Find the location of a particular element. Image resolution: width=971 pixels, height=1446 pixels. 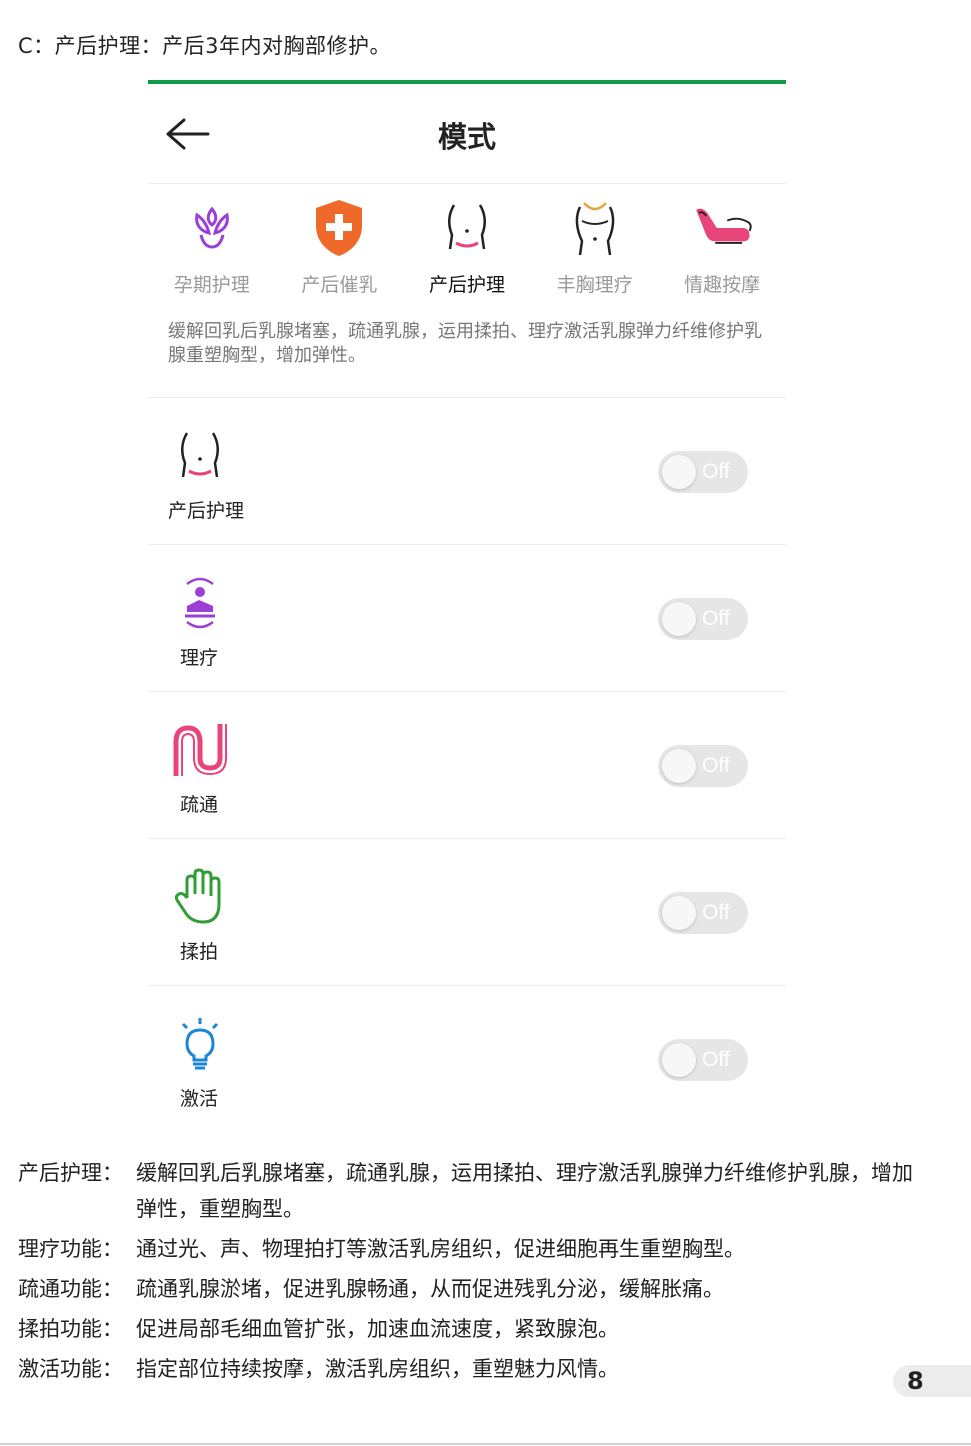

bottom-divider is located at coordinates (485, 1444).